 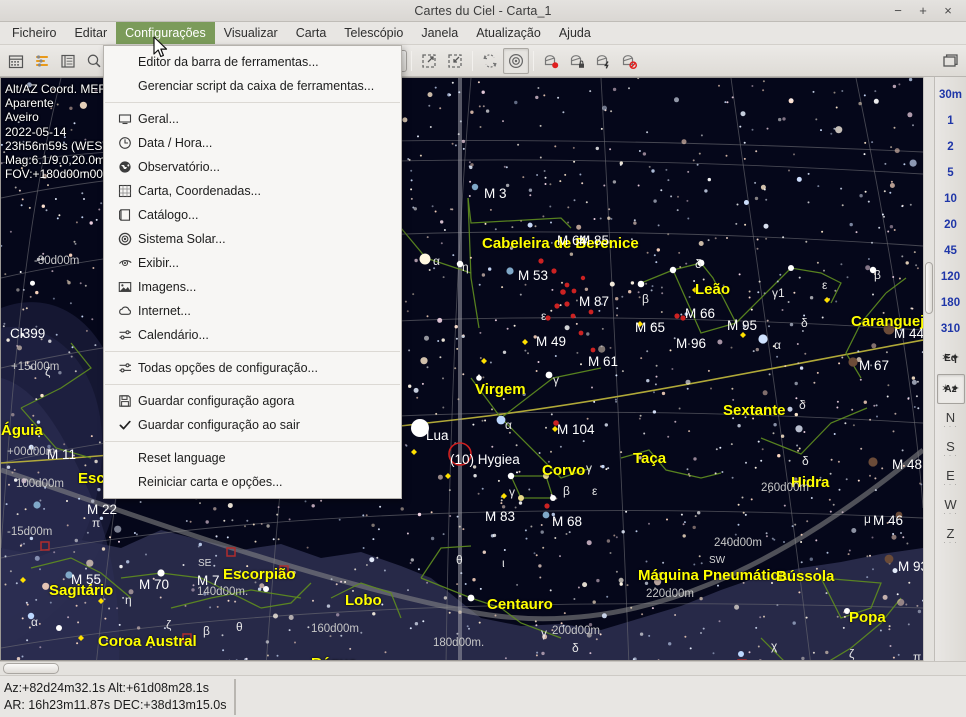 I want to click on target-circle-icon, so click(x=516, y=60).